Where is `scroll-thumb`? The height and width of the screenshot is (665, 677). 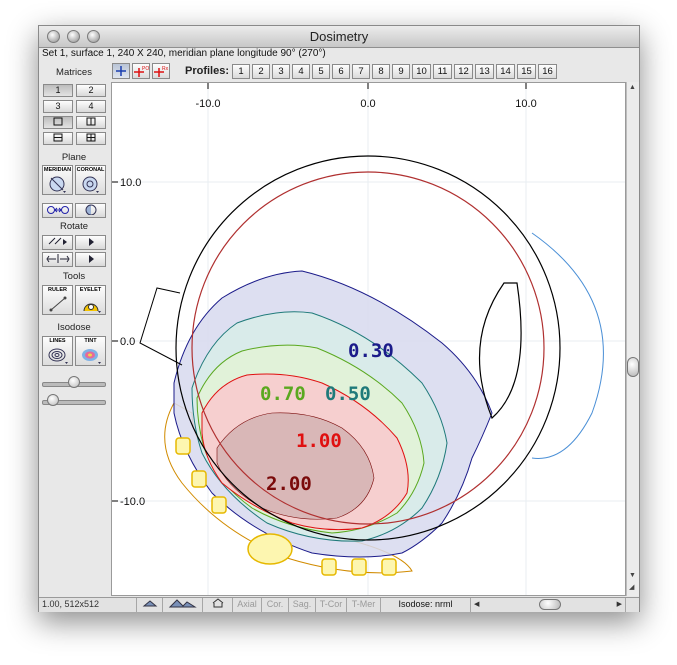
scroll-thumb is located at coordinates (633, 367).